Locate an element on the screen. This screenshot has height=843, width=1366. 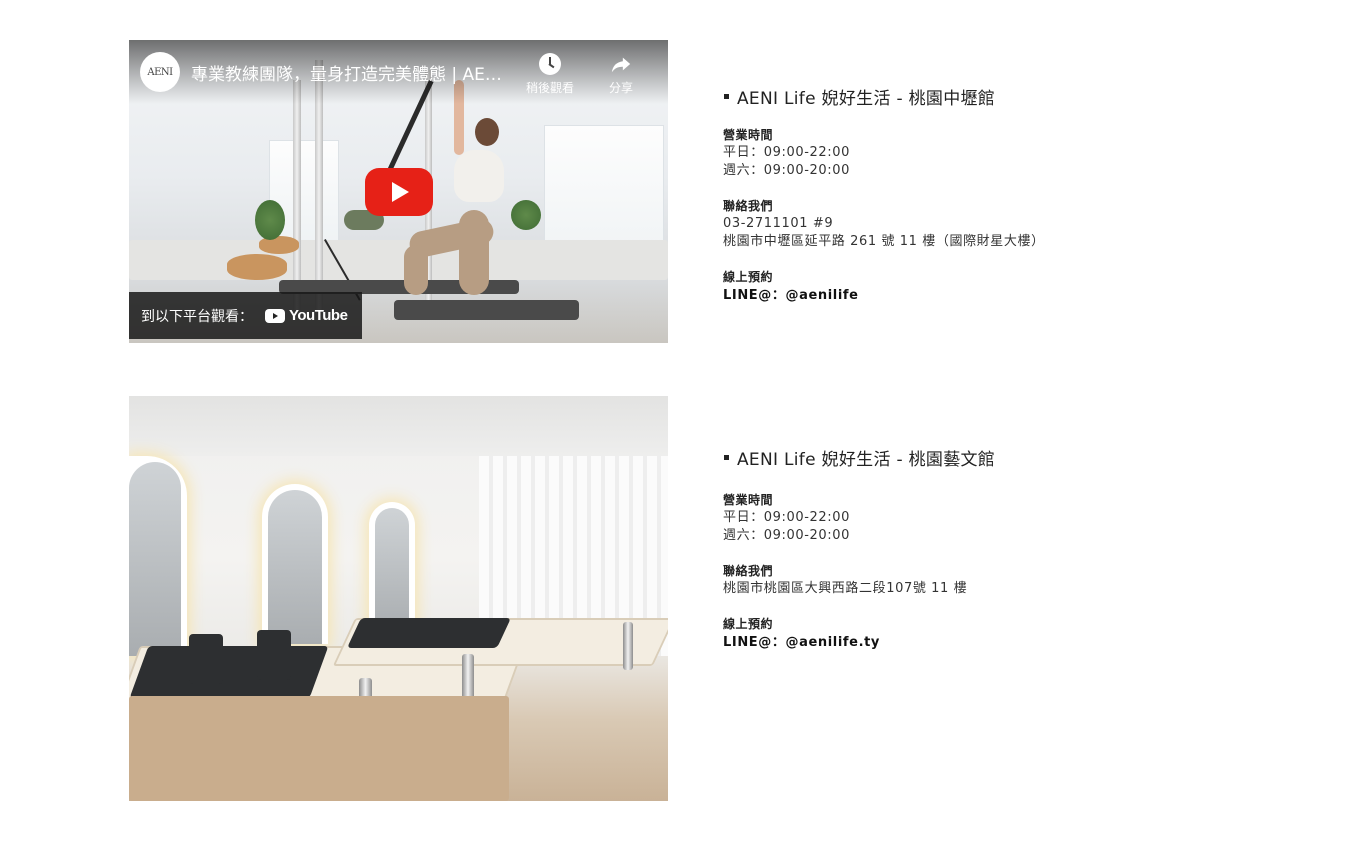
share-button: 分享 is located at coordinates (621, 74).